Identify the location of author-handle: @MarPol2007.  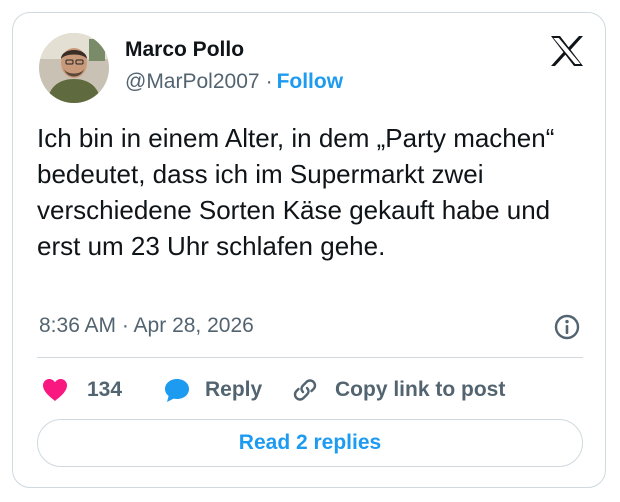
(192, 81).